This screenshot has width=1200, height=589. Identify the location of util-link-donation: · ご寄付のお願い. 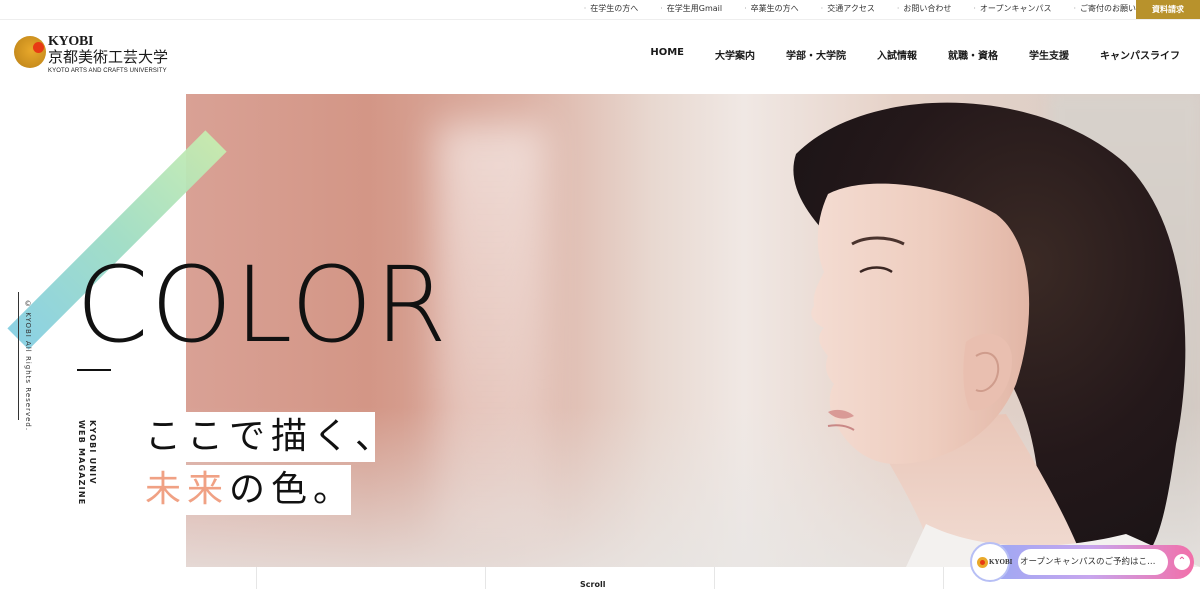
(1104, 8).